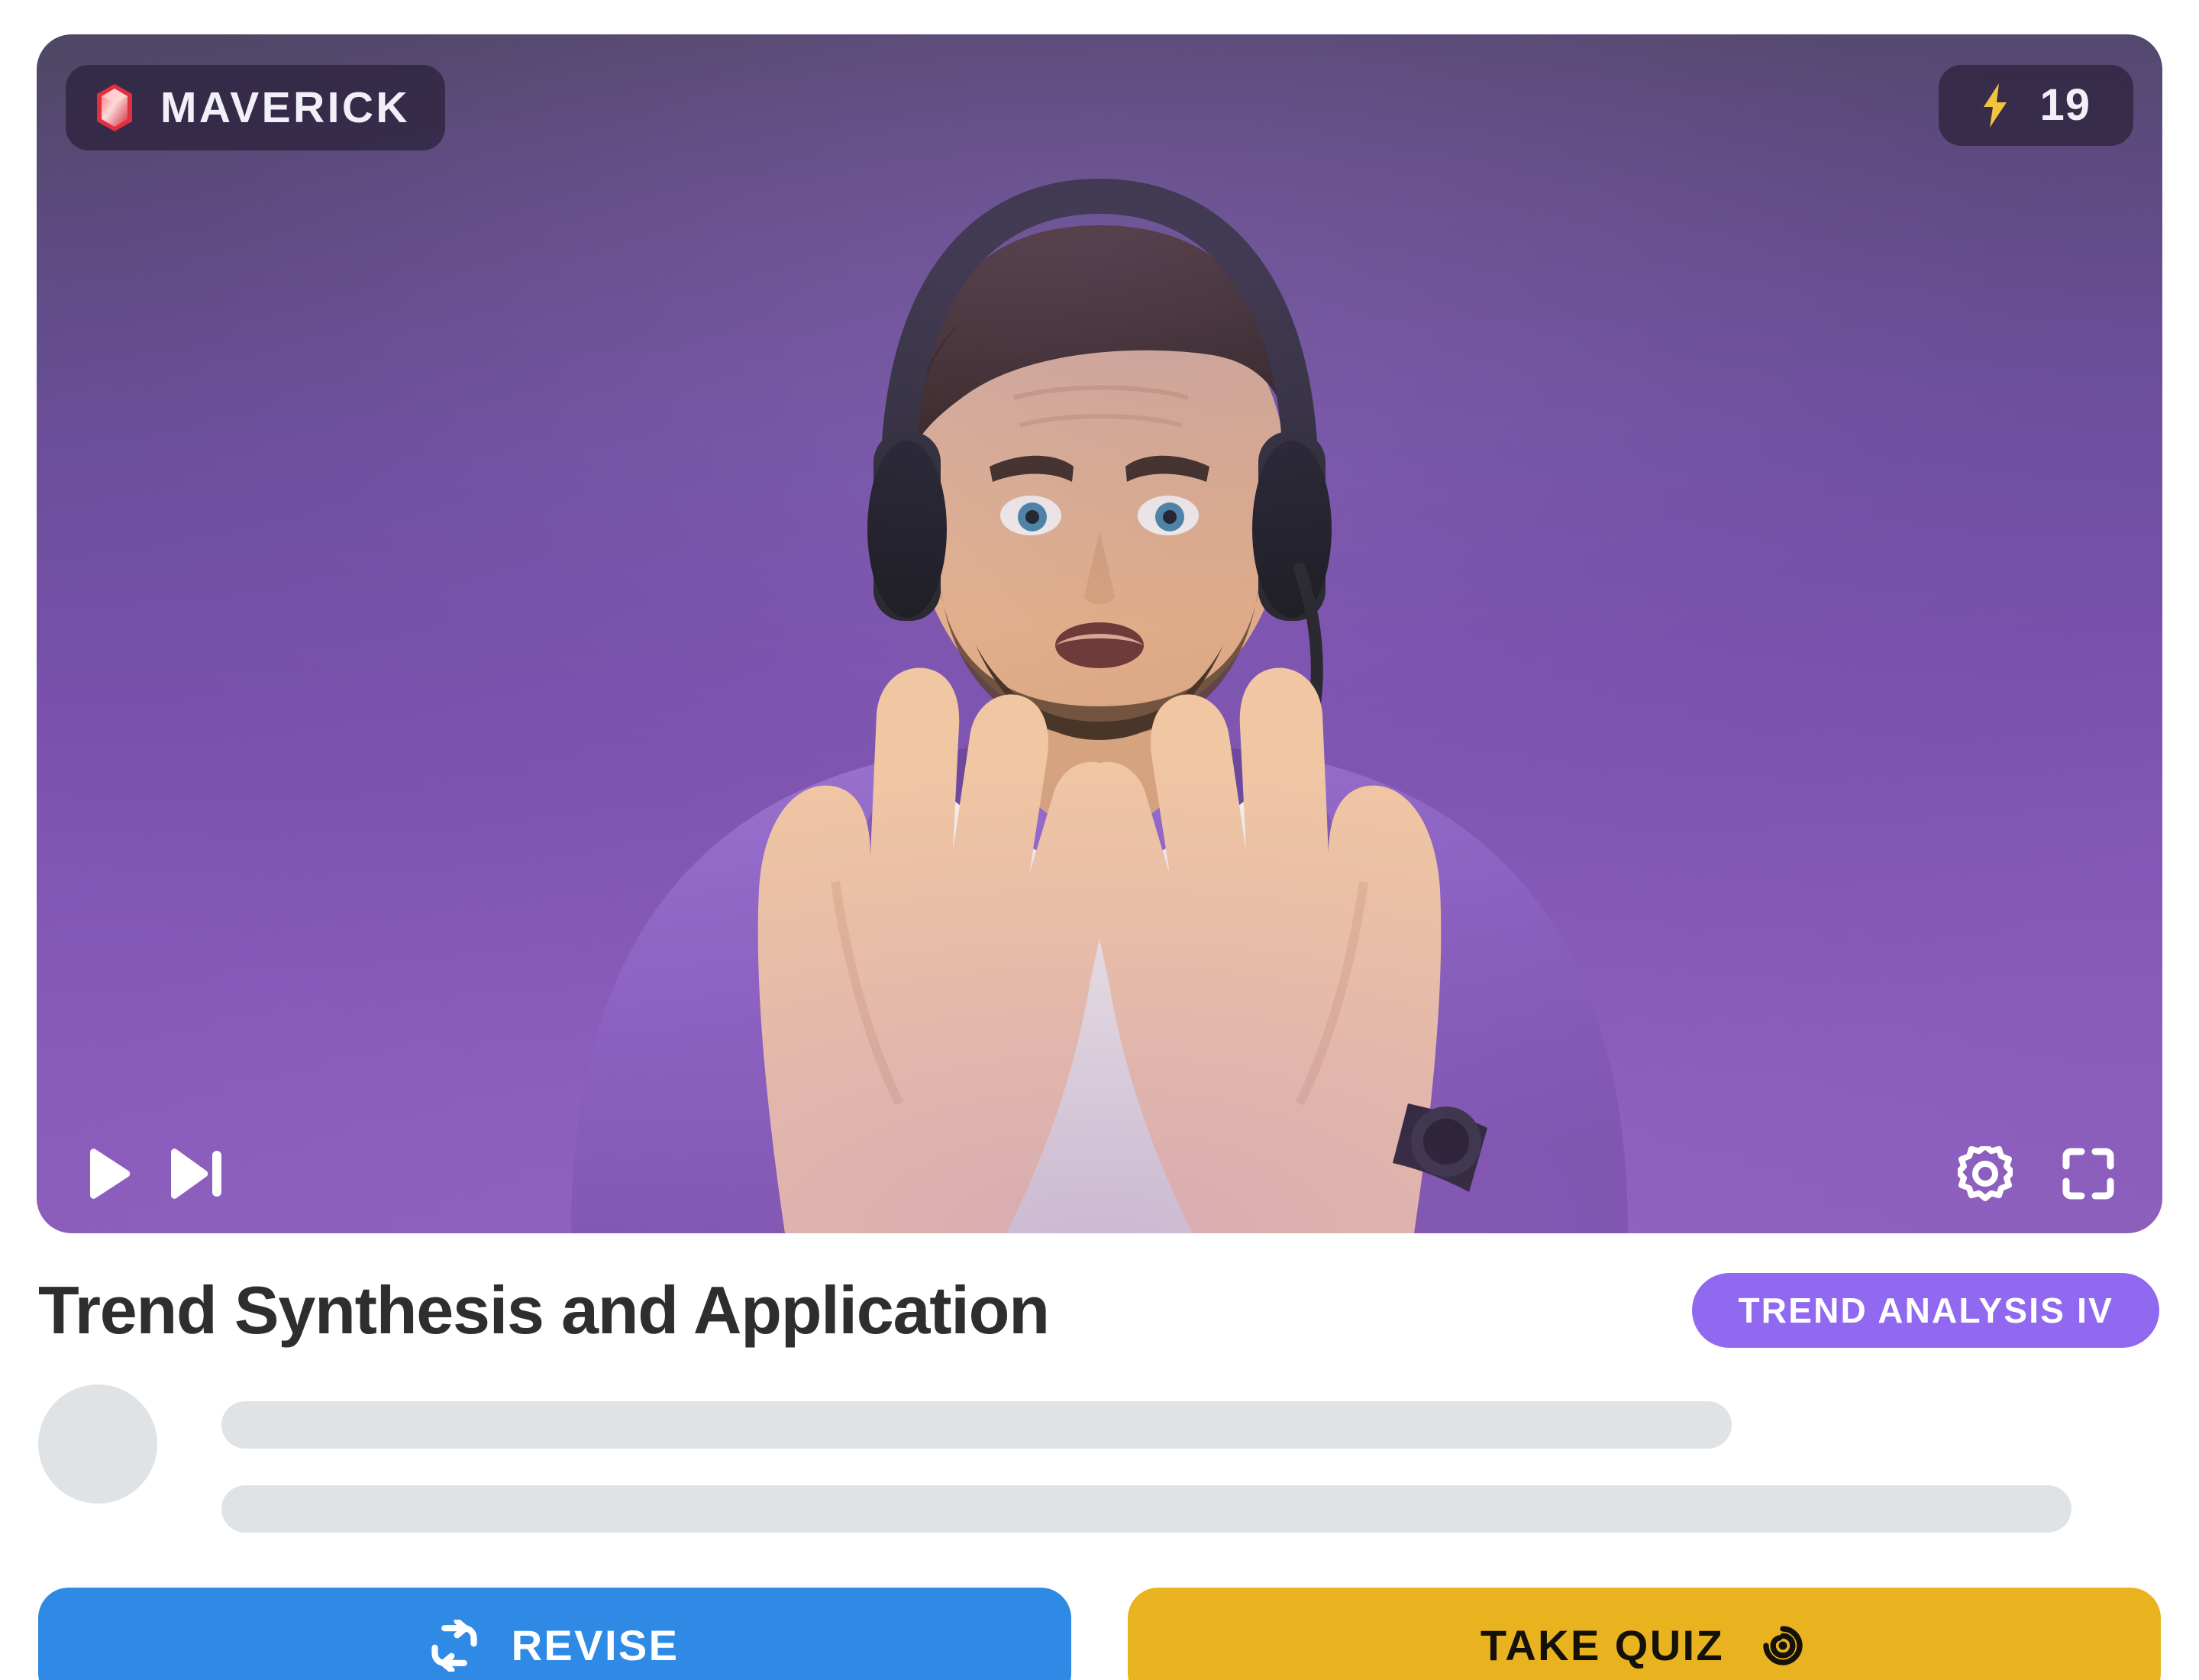 This screenshot has width=2199, height=1680. I want to click on player-settings-controls, so click(2037, 1174).